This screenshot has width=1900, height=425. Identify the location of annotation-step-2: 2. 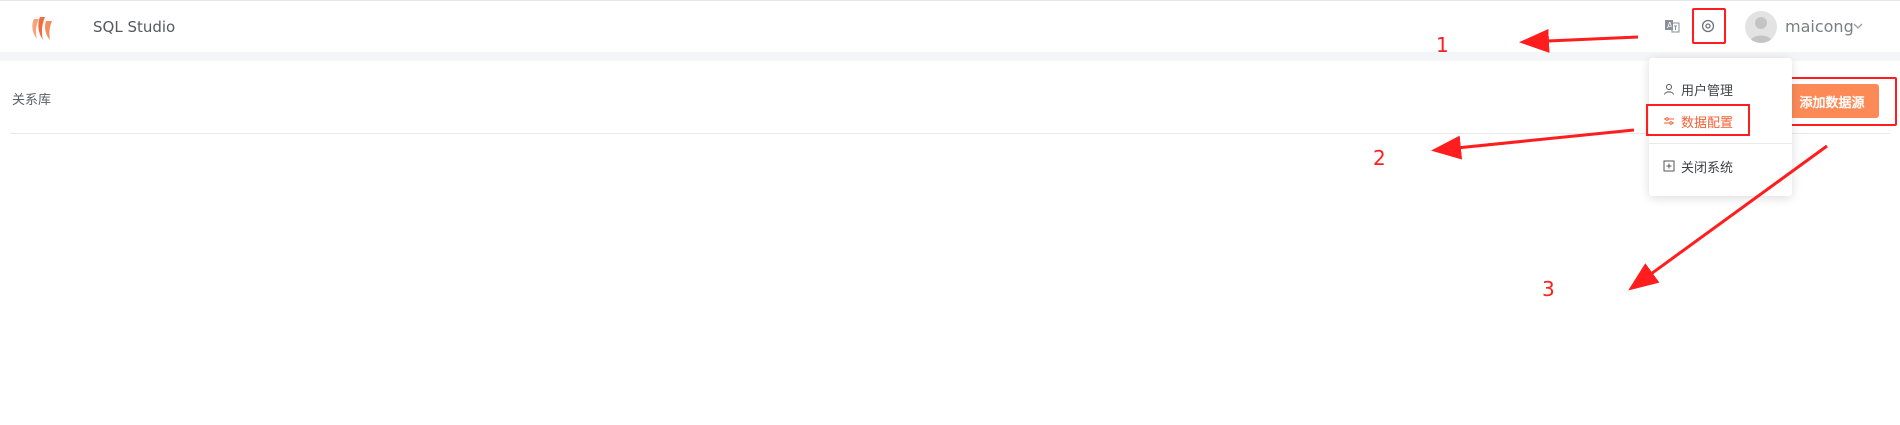
(1379, 158).